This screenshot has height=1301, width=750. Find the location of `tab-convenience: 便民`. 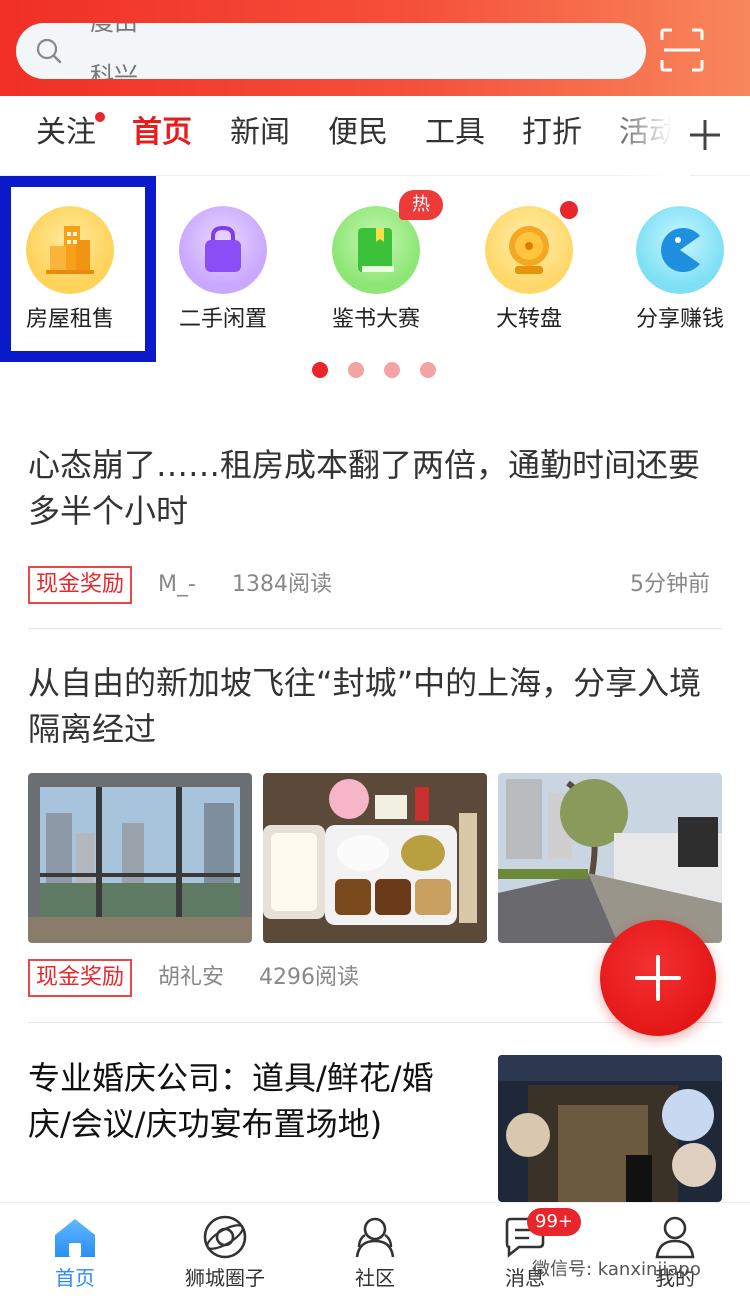

tab-convenience: 便民 is located at coordinates (358, 133).